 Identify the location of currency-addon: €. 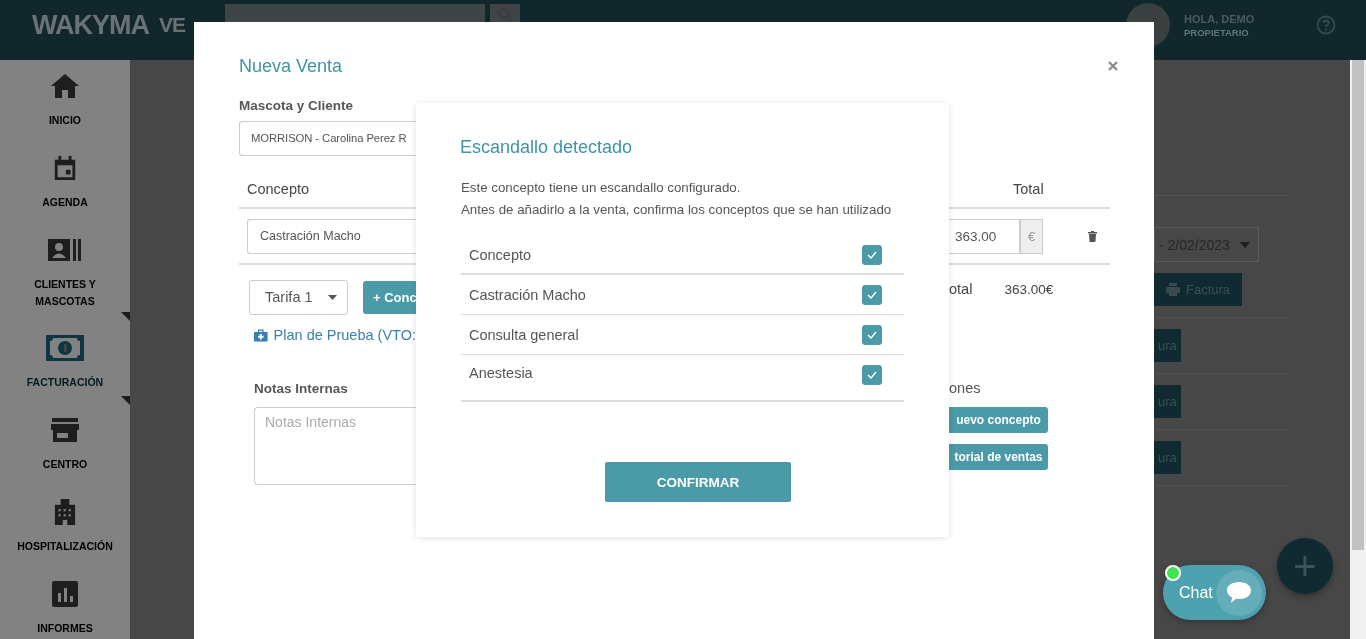
(1031, 236).